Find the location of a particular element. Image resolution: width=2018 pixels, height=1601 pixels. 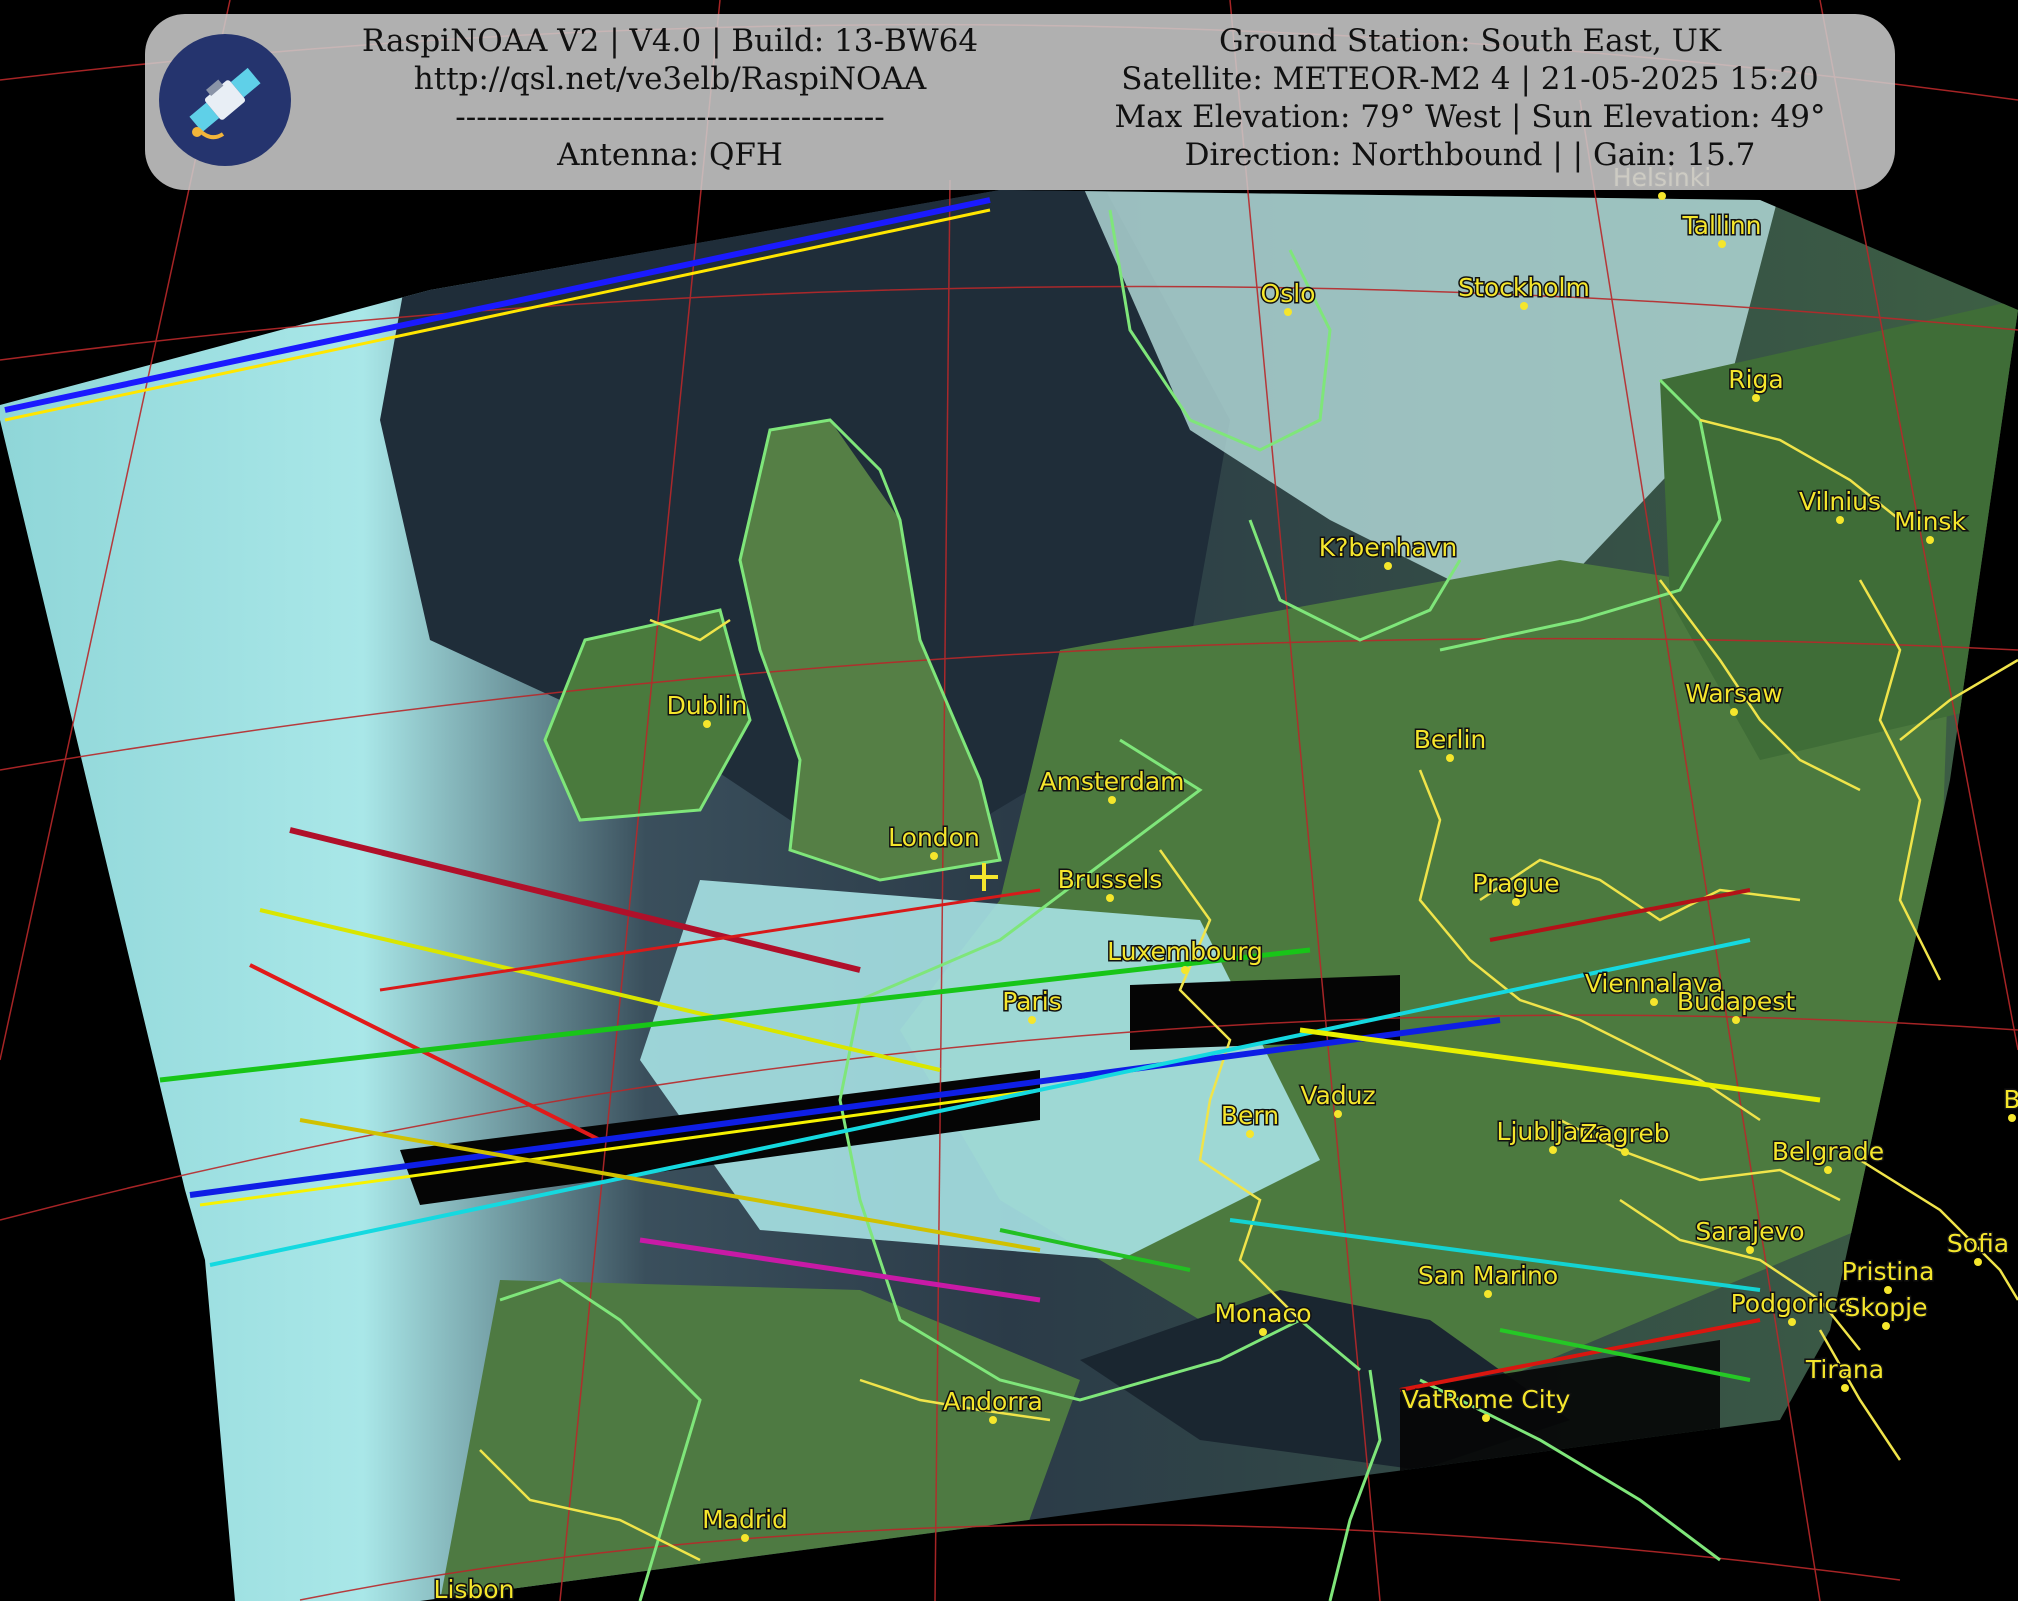

city-label: Luxembourg is located at coordinates (1185, 951).